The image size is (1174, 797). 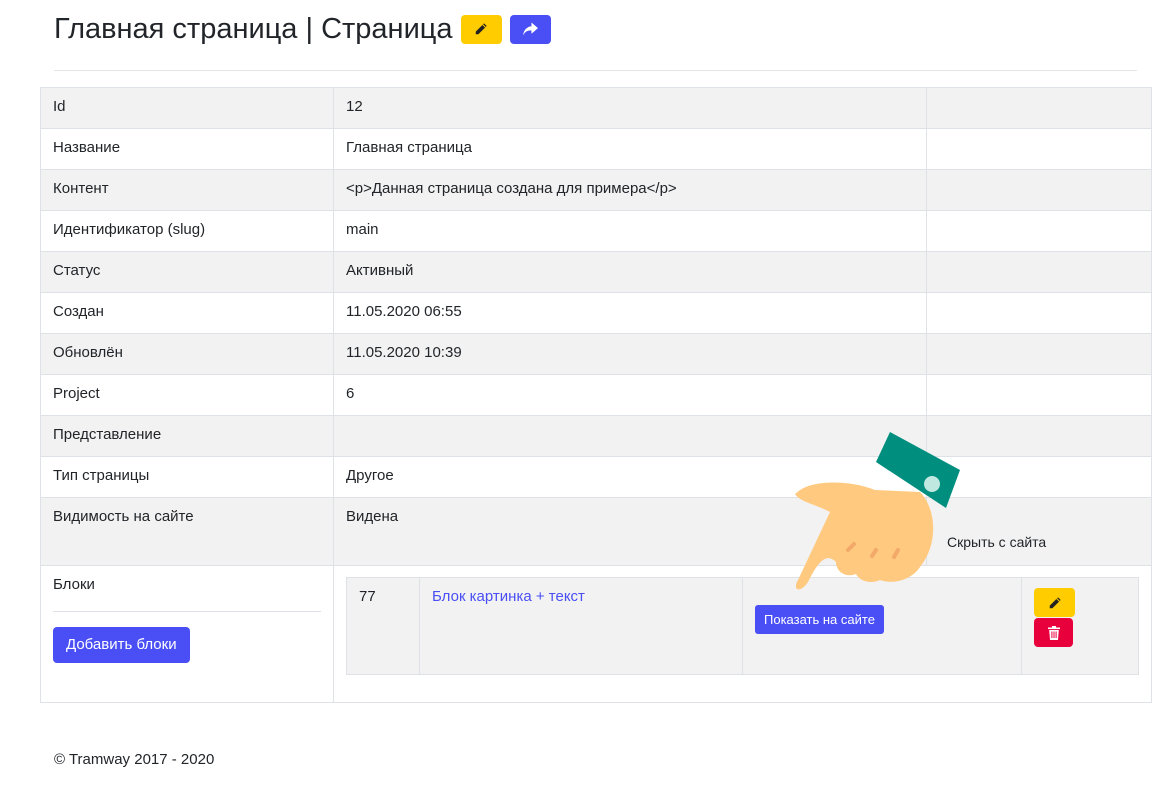 What do you see at coordinates (74, 584) in the screenshot?
I see `blocks-label: Блоки` at bounding box center [74, 584].